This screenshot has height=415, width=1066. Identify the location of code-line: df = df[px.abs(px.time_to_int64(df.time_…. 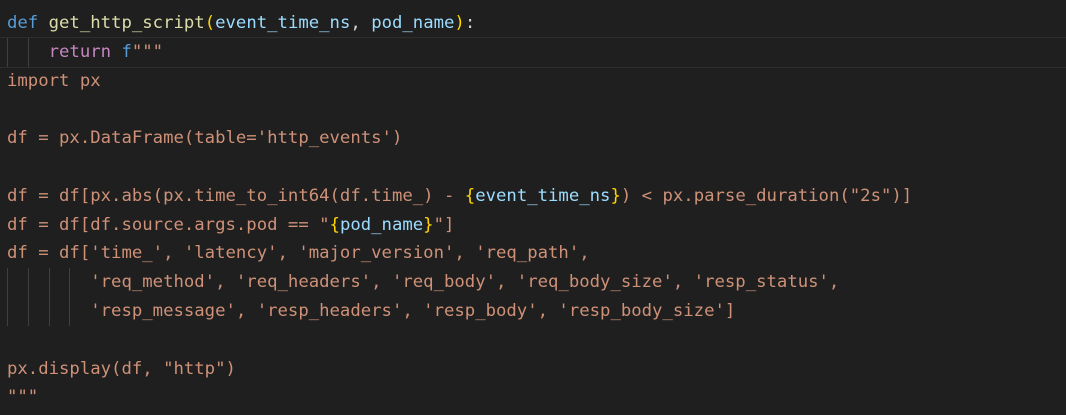
(536, 196).